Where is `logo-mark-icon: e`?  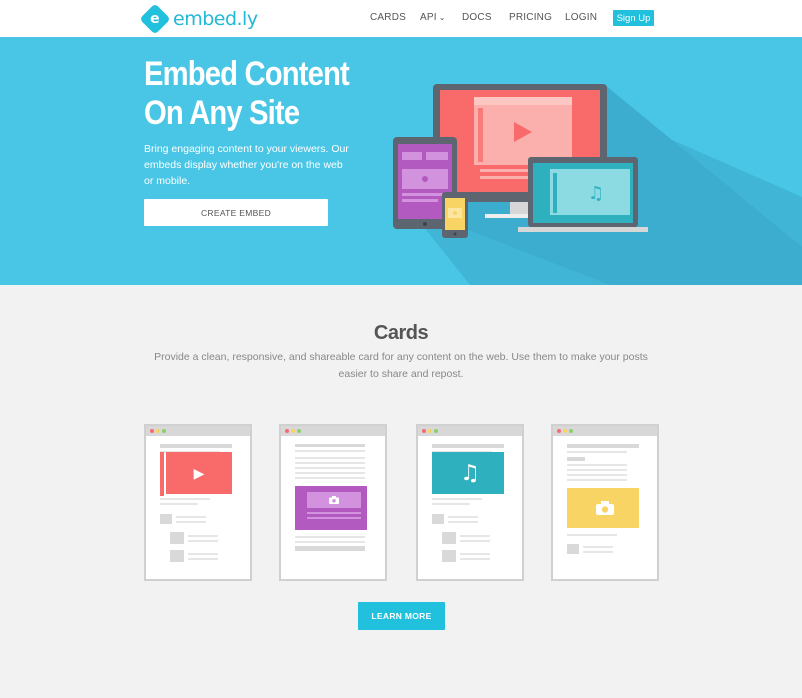
logo-mark-icon: e is located at coordinates (155, 19).